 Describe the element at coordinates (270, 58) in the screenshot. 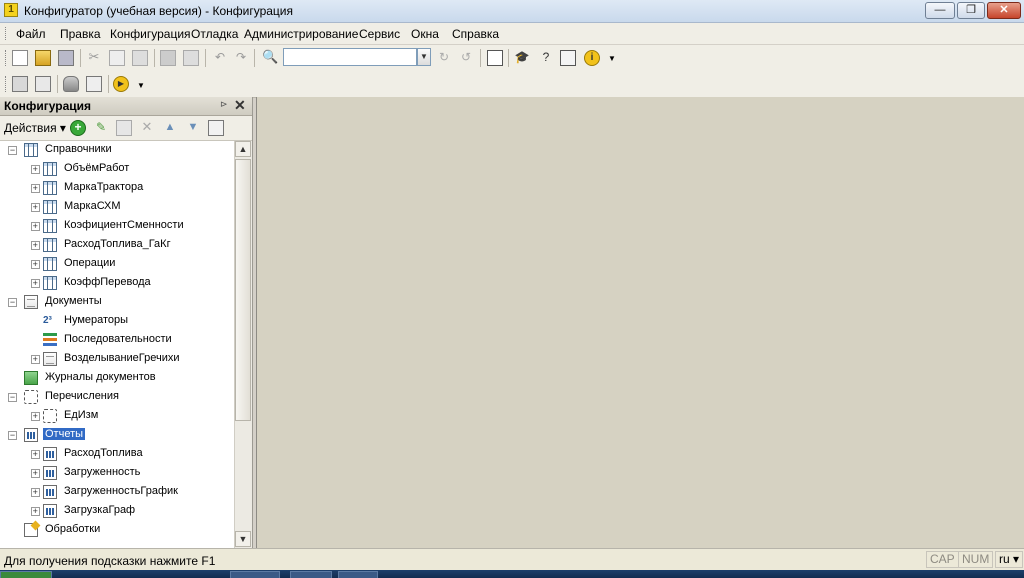

I see `search-icon: 🔍` at that location.